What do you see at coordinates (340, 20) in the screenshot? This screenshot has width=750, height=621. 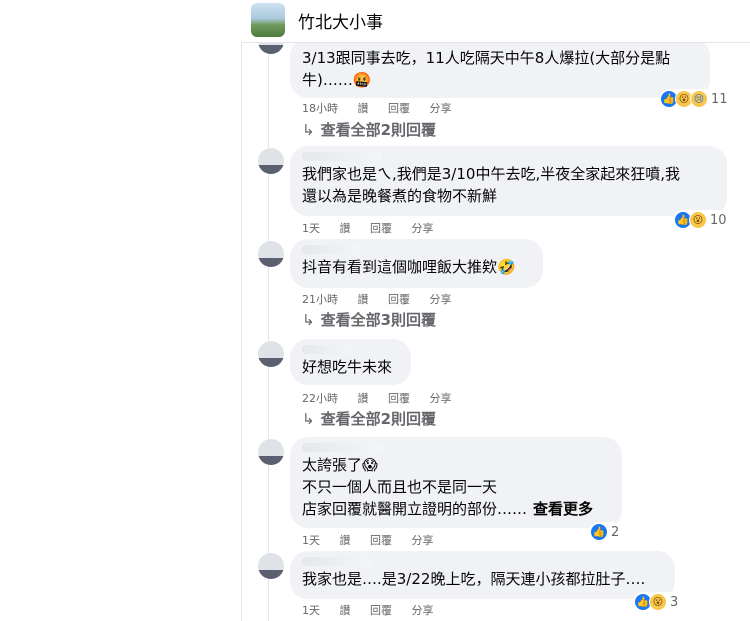 I see `group-title: 竹北大小事` at bounding box center [340, 20].